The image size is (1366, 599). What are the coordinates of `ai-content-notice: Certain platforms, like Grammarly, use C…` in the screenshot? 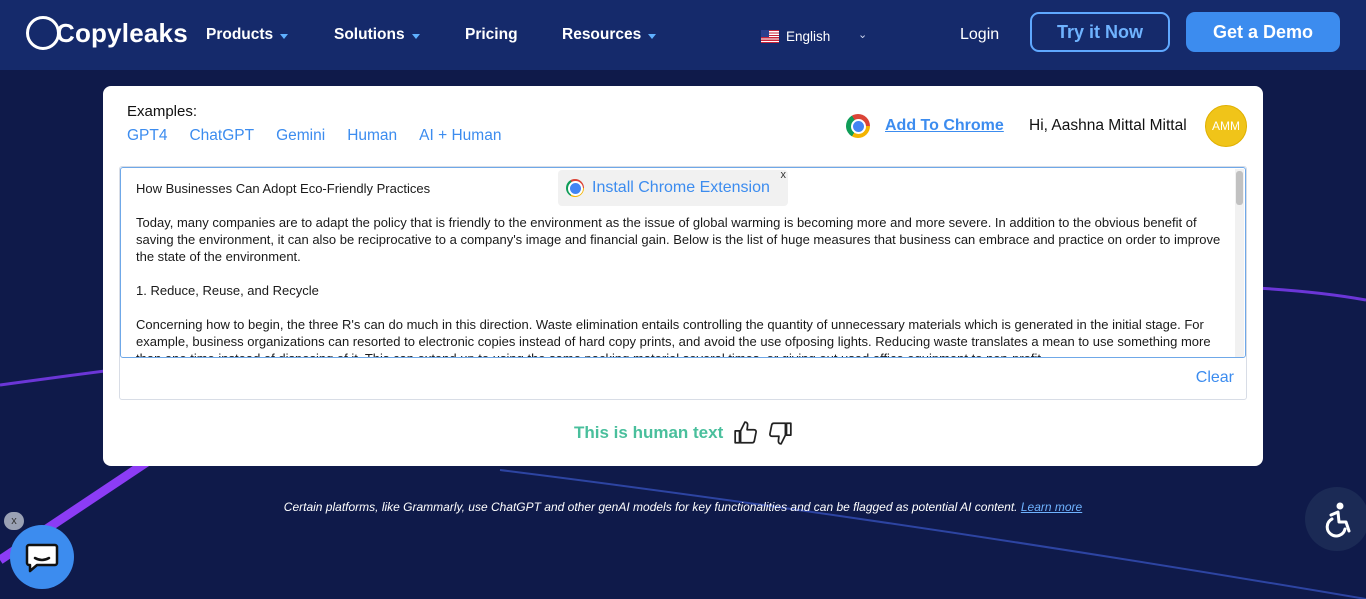 It's located at (683, 507).